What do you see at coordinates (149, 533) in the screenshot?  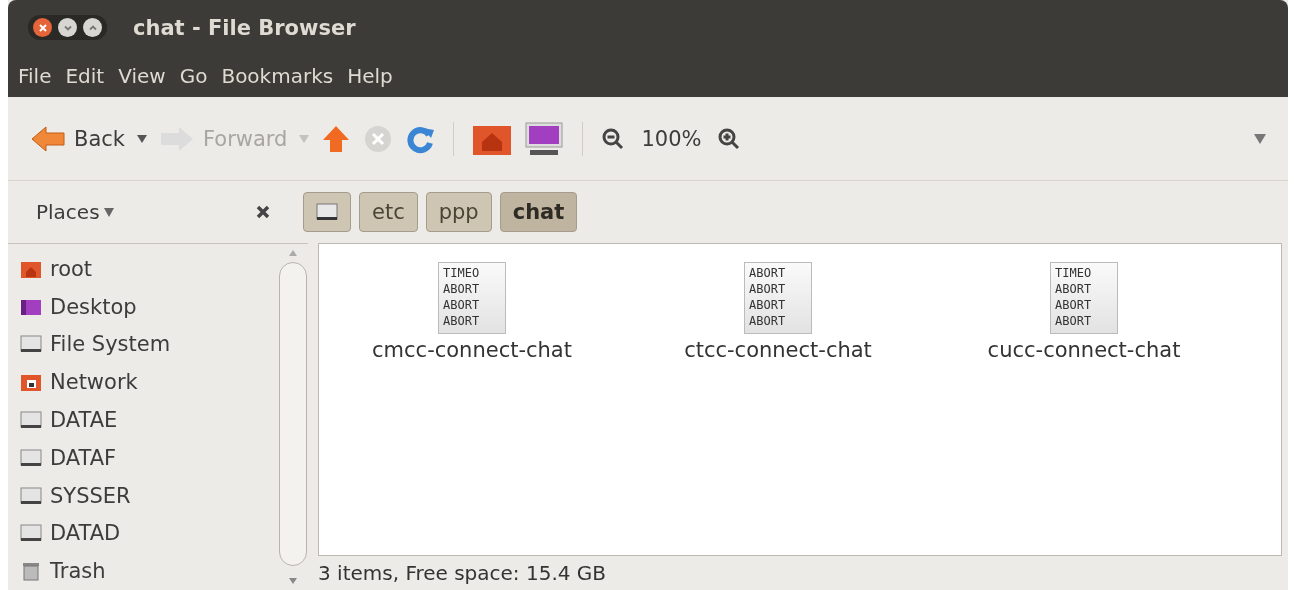 I see `sidebar-item: DATAD` at bounding box center [149, 533].